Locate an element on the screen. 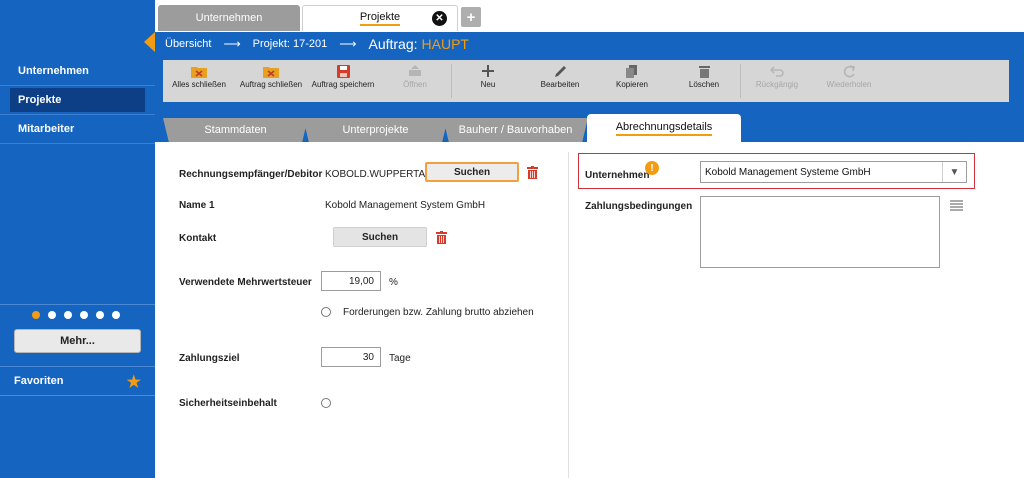  button-label: Auftrag schließen is located at coordinates (271, 84).